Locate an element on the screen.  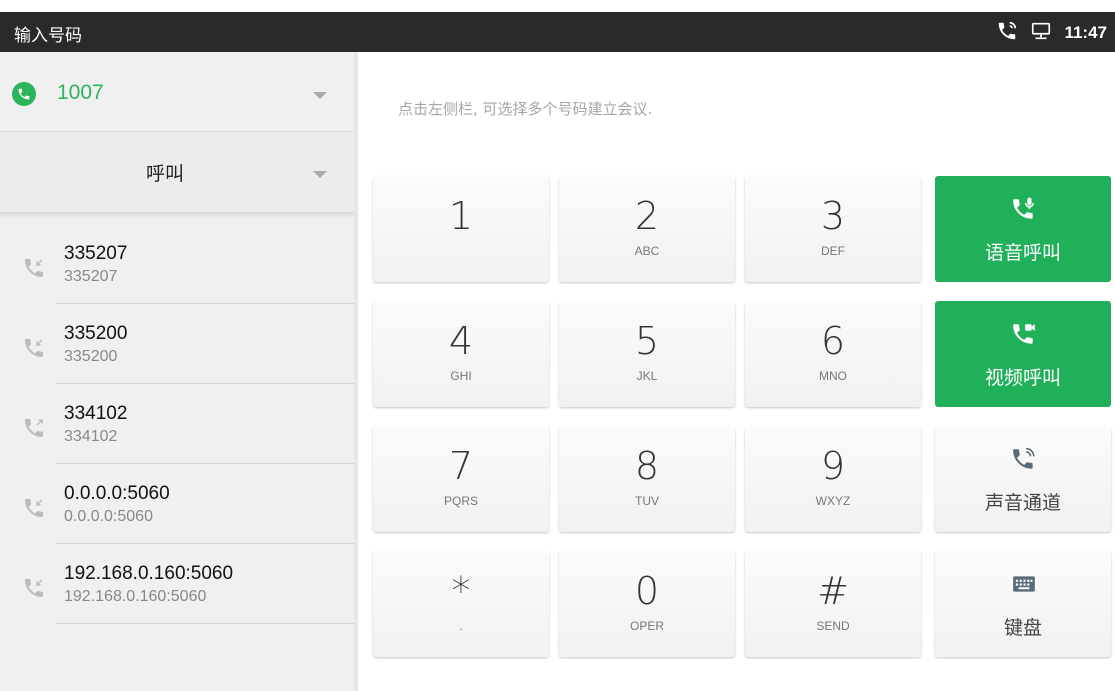
contact-number: 335200 is located at coordinates (91, 356).